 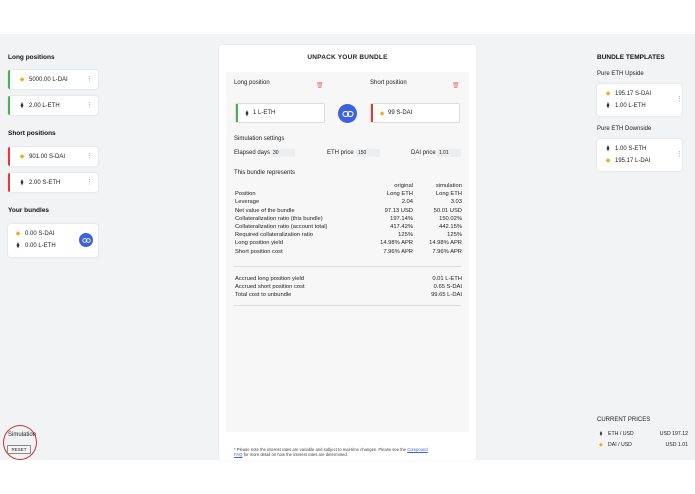 What do you see at coordinates (447, 210) in the screenshot?
I see `row-simulation: 50.01 USD` at bounding box center [447, 210].